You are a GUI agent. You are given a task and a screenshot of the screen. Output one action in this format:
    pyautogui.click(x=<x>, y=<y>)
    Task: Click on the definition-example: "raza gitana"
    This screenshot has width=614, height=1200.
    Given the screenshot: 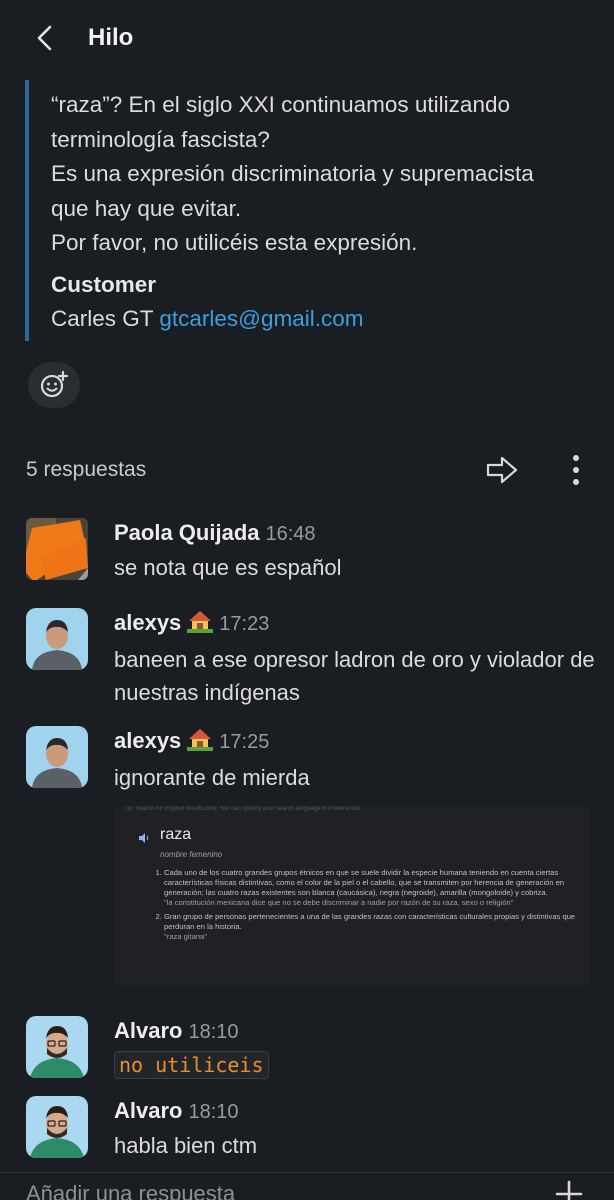 What is the action you would take?
    pyautogui.click(x=185, y=936)
    